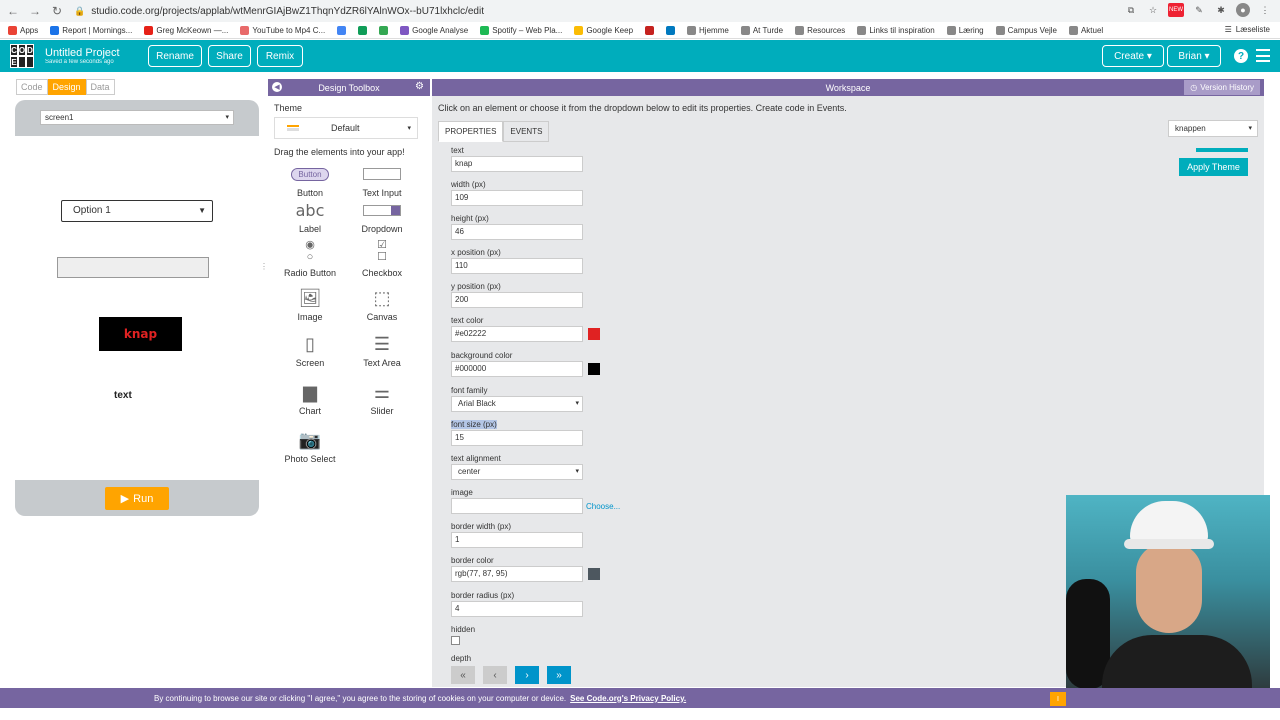 The width and height of the screenshot is (1280, 720). I want to click on widget-radio-button: ◉ ○ Radio Button, so click(310, 257).